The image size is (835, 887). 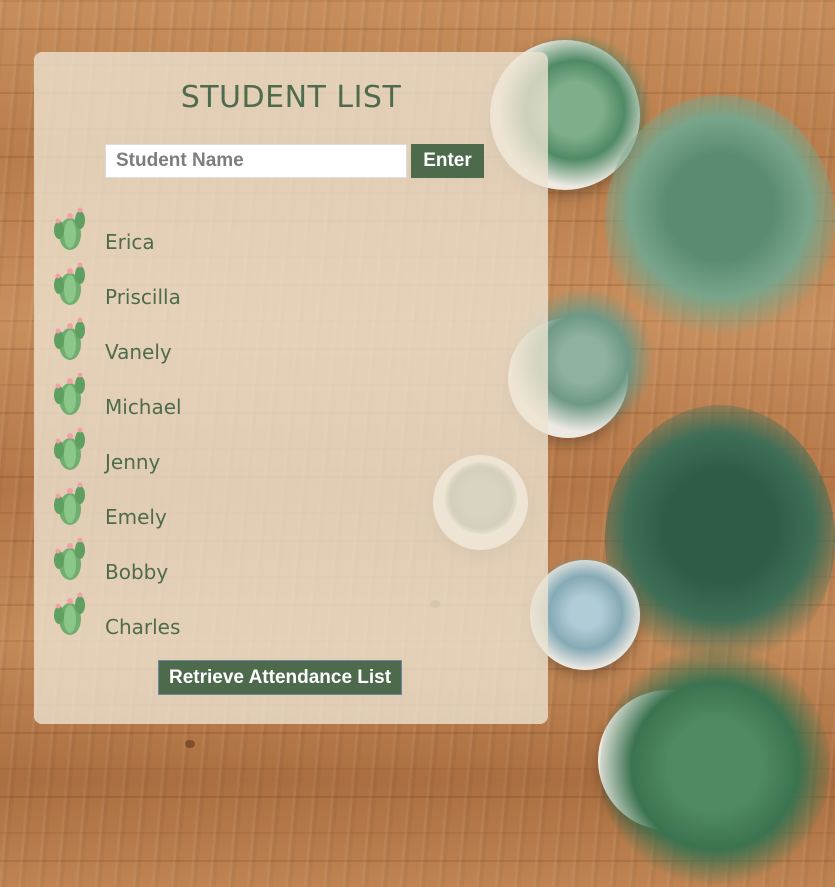 I want to click on list-item: Emely, so click(x=200, y=504).